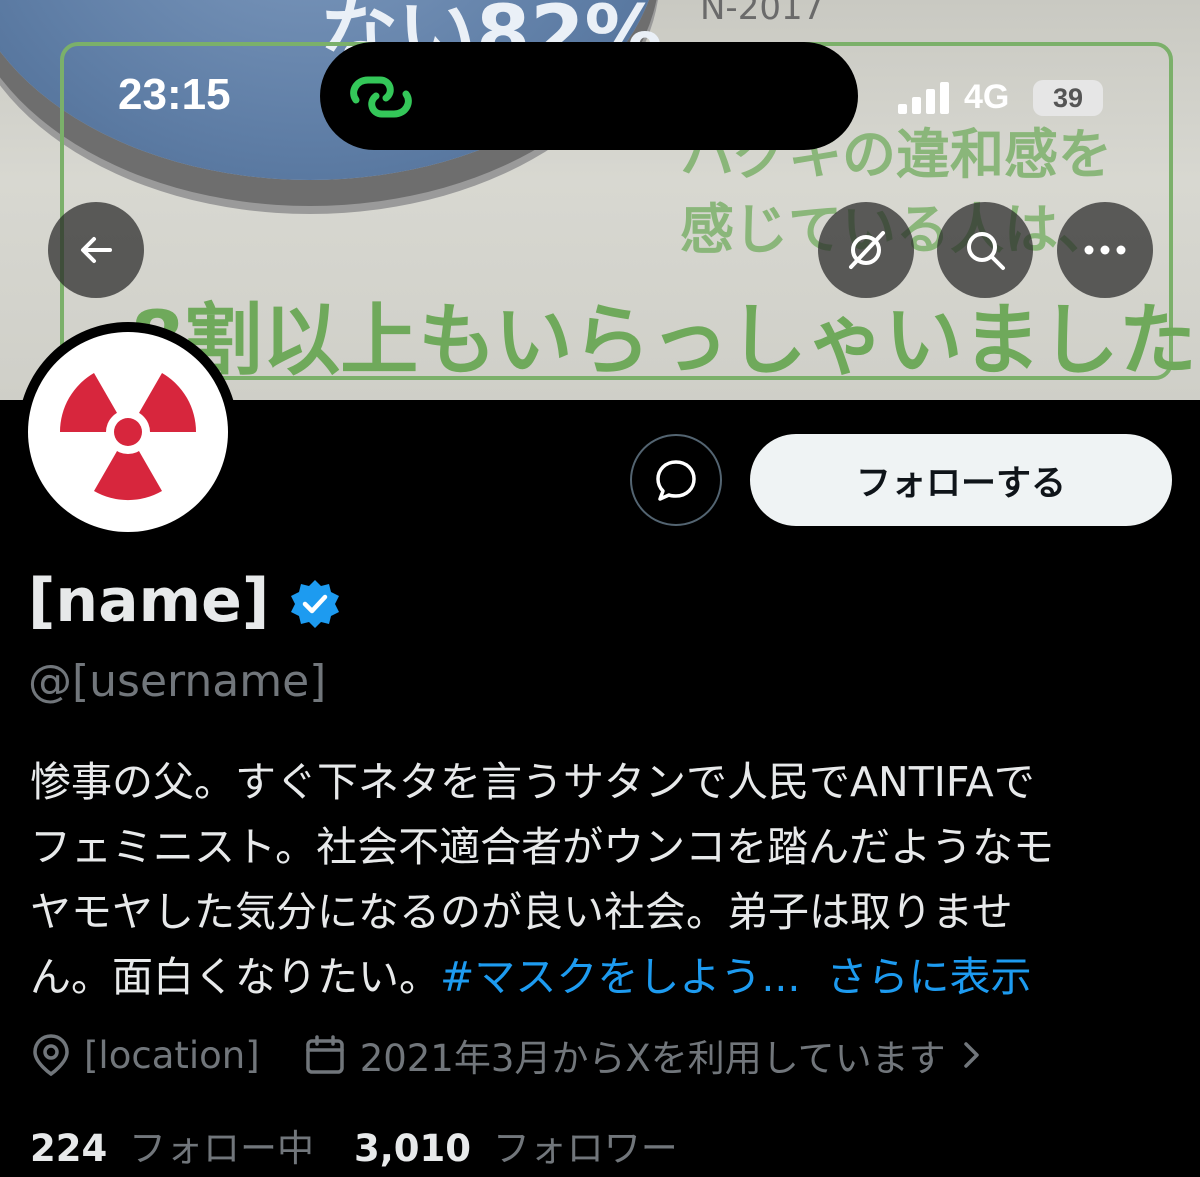  I want to click on dynamic-island, so click(589, 96).